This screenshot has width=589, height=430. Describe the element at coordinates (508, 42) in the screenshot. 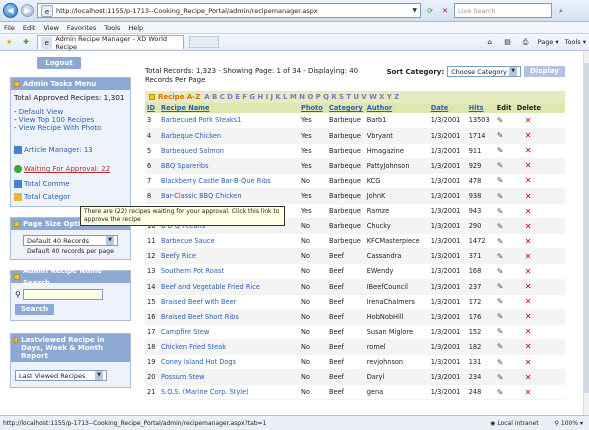

I see `feeds-icon: ▤` at that location.